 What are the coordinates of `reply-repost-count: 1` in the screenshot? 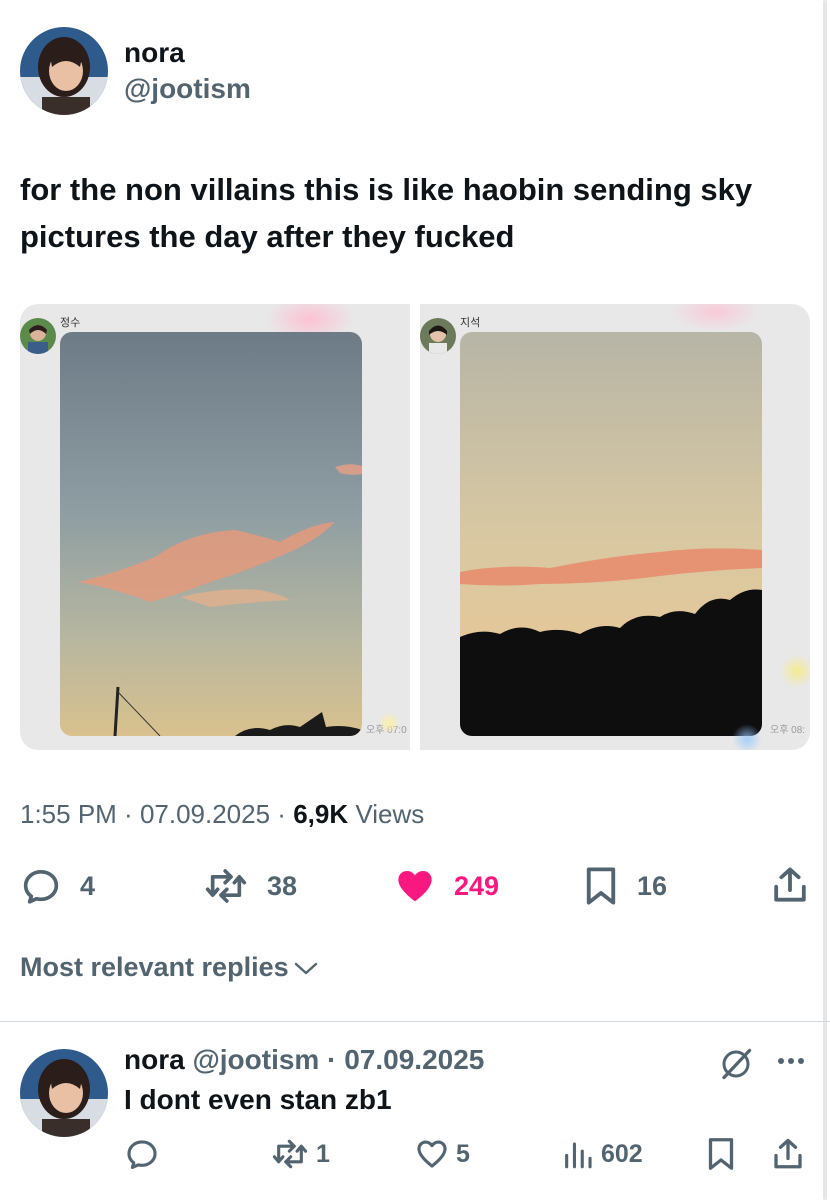 It's located at (323, 1153).